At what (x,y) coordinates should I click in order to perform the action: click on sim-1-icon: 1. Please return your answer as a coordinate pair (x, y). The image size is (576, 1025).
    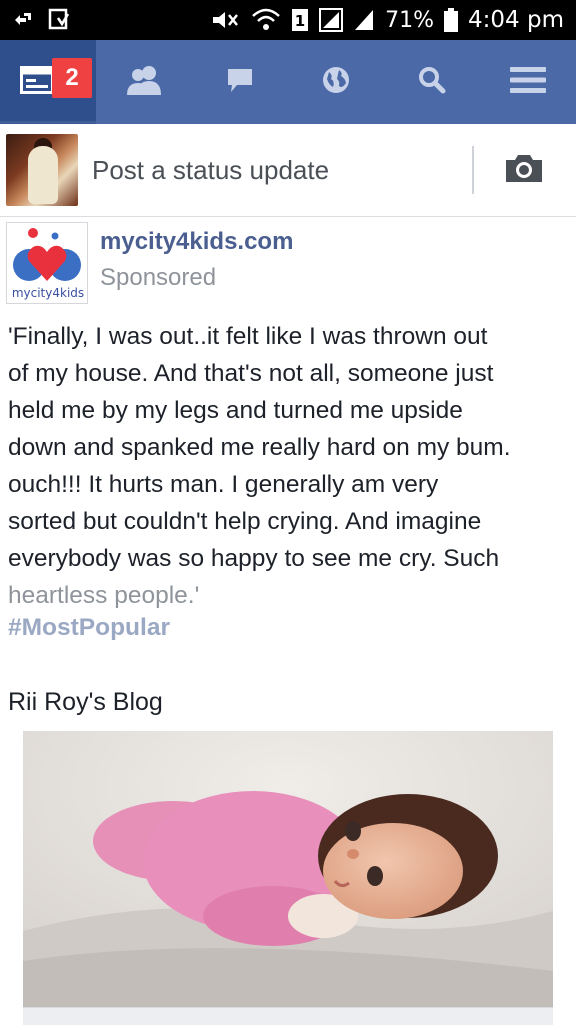
    Looking at the image, I should click on (300, 20).